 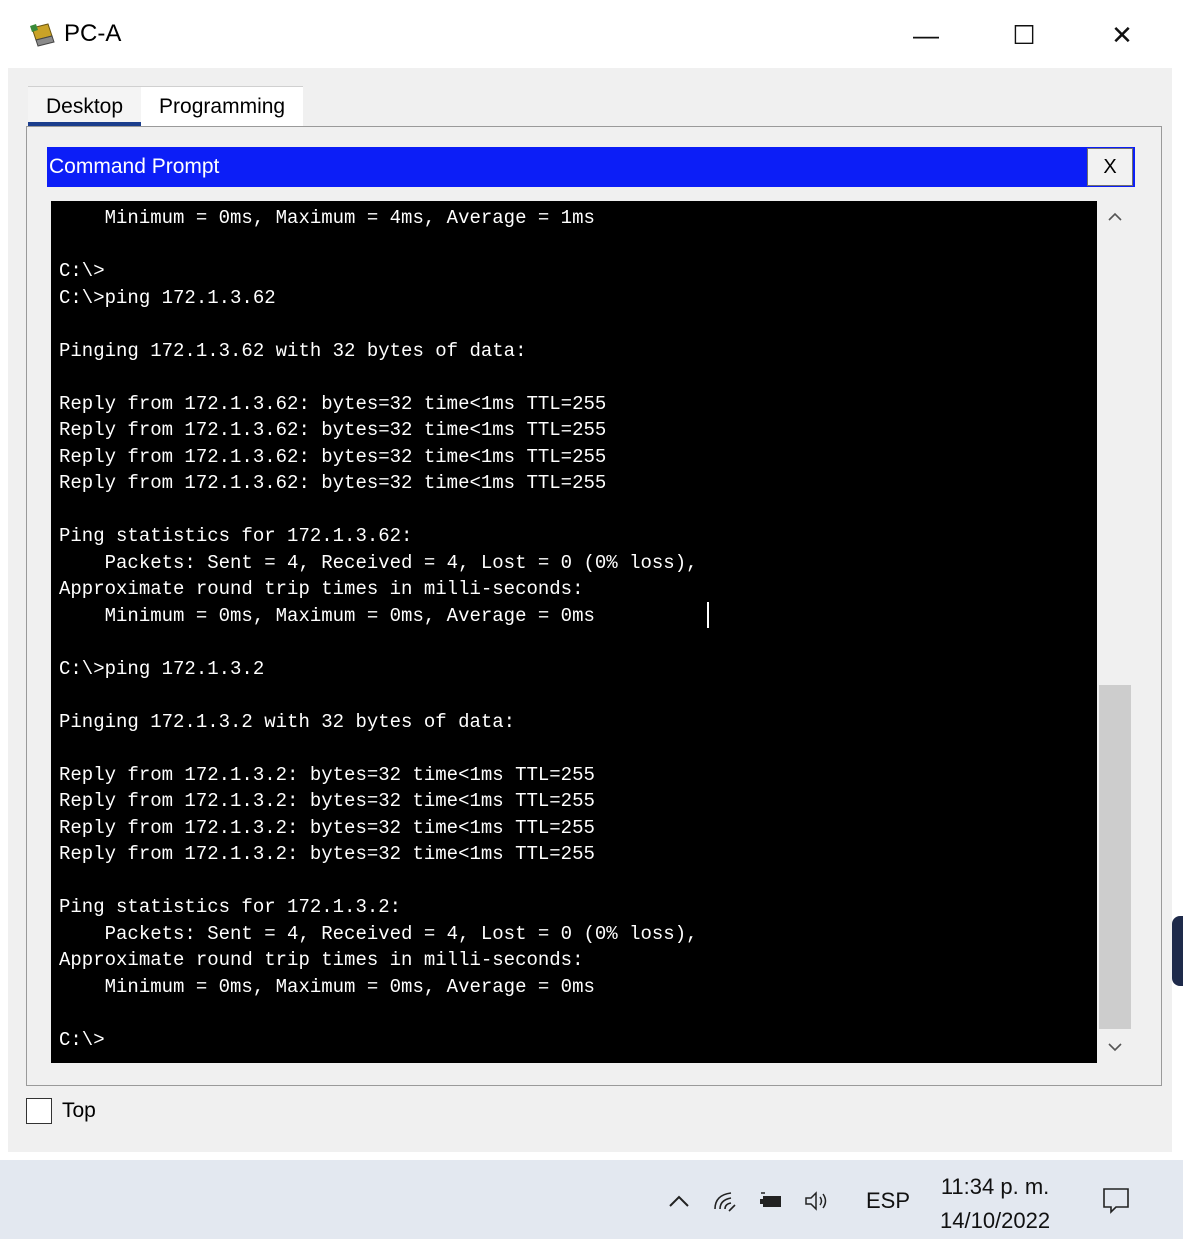 What do you see at coordinates (79, 1110) in the screenshot?
I see `top-checkbox-label: Top` at bounding box center [79, 1110].